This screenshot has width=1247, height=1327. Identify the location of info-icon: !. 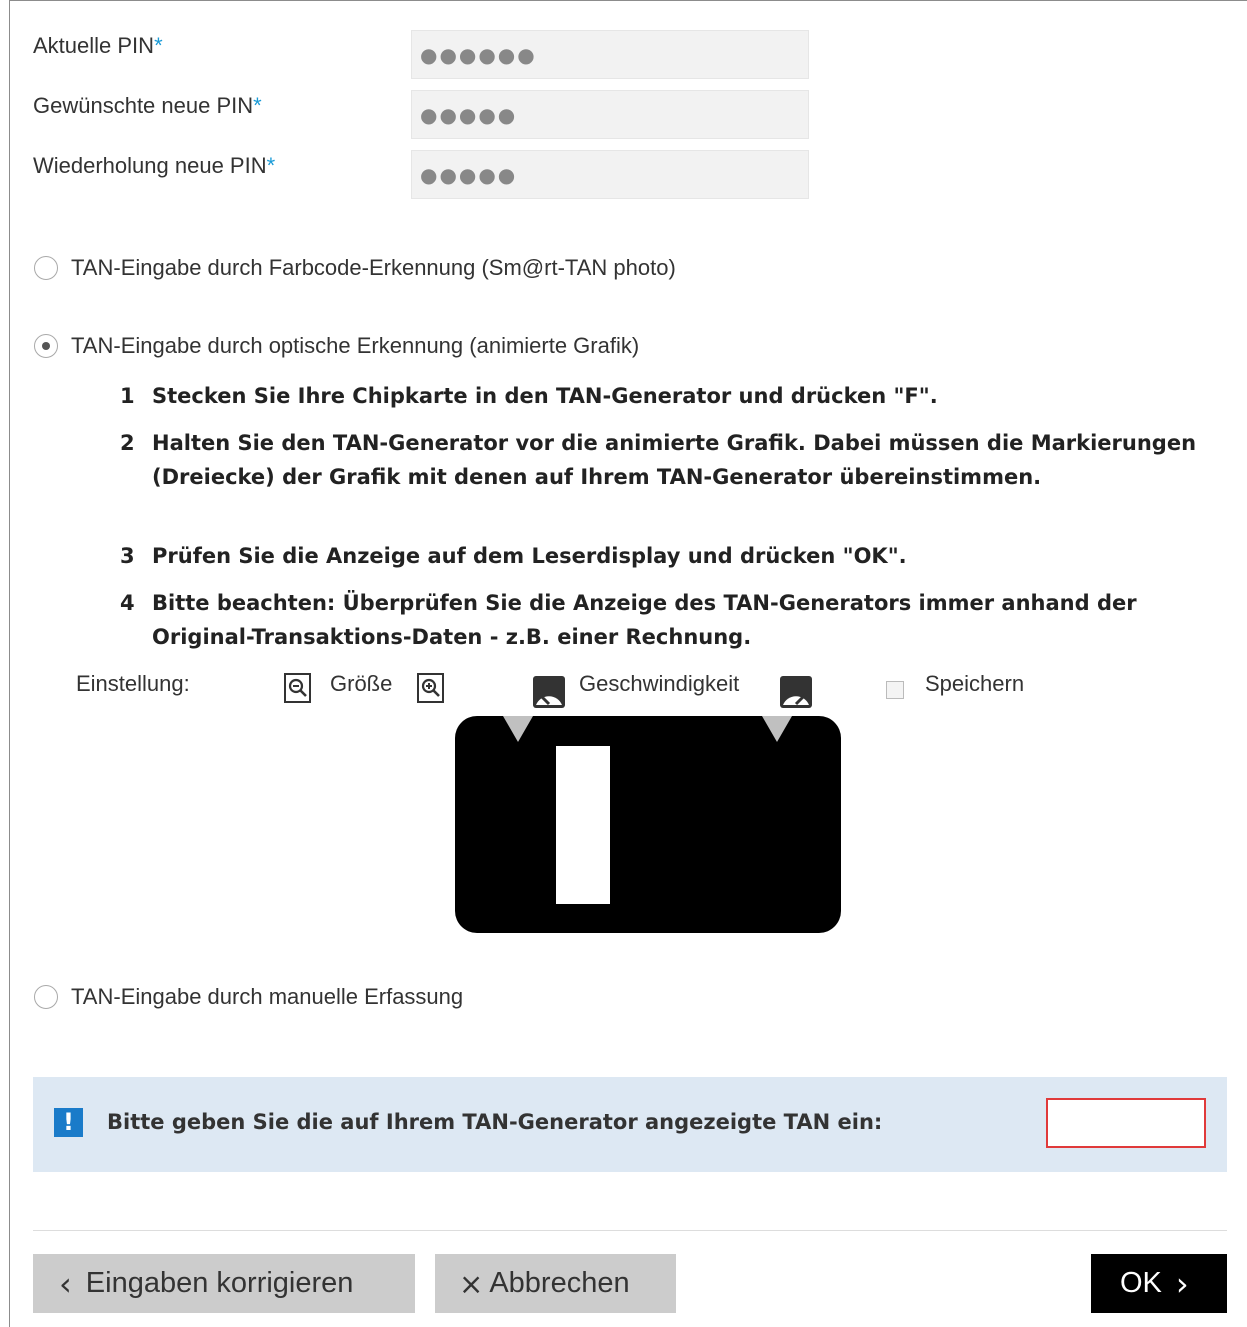
(68, 1122).